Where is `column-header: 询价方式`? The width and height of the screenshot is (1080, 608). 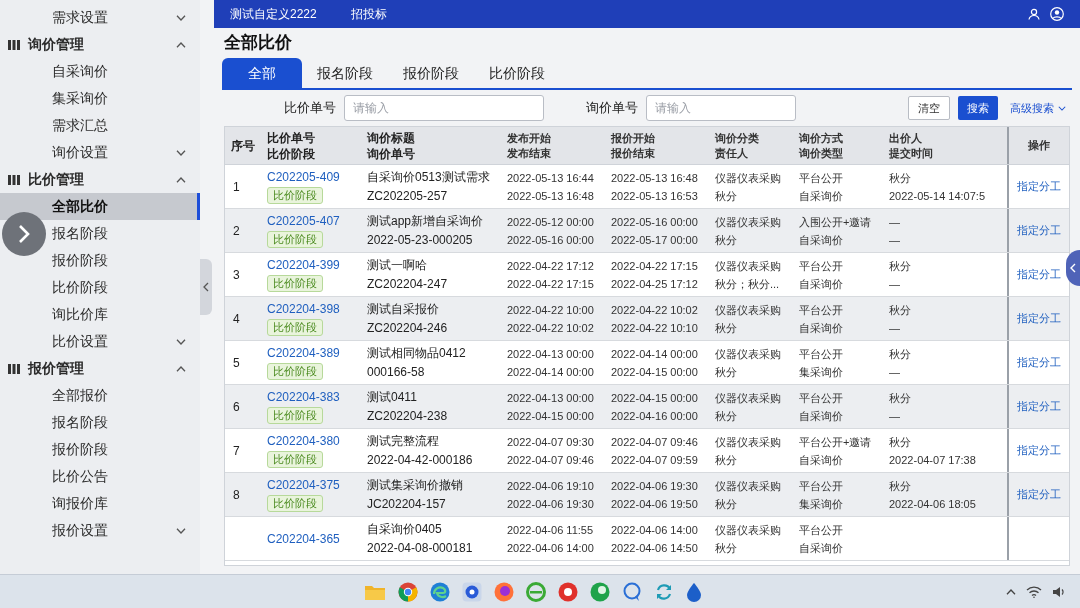
column-header: 询价方式 is located at coordinates (821, 138).